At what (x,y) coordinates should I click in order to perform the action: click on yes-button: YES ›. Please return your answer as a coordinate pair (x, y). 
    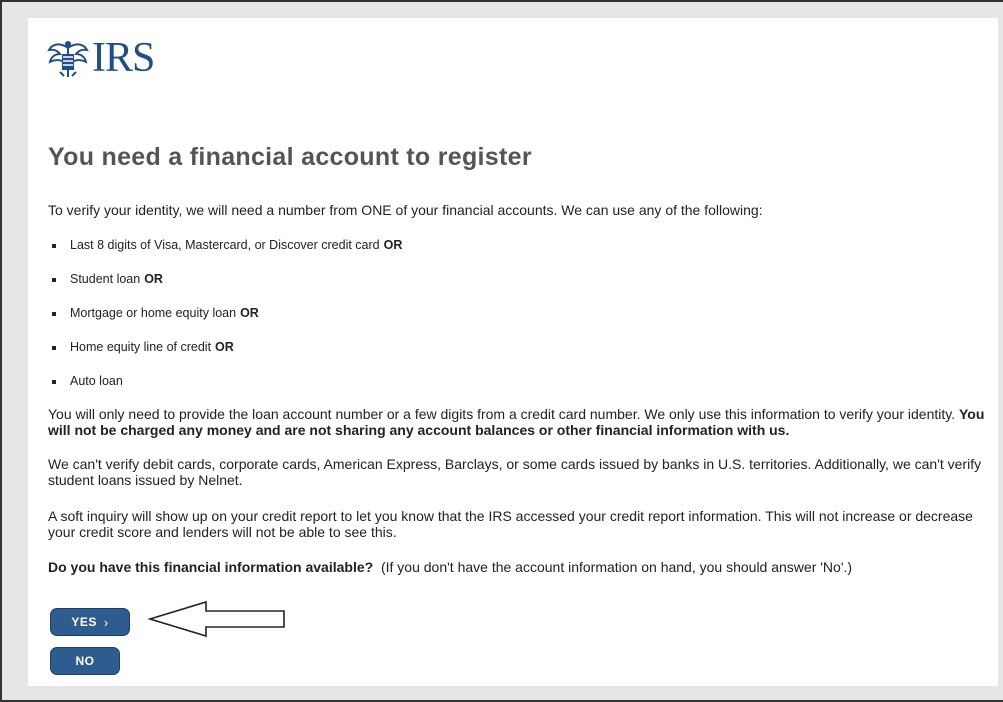
    Looking at the image, I should click on (90, 622).